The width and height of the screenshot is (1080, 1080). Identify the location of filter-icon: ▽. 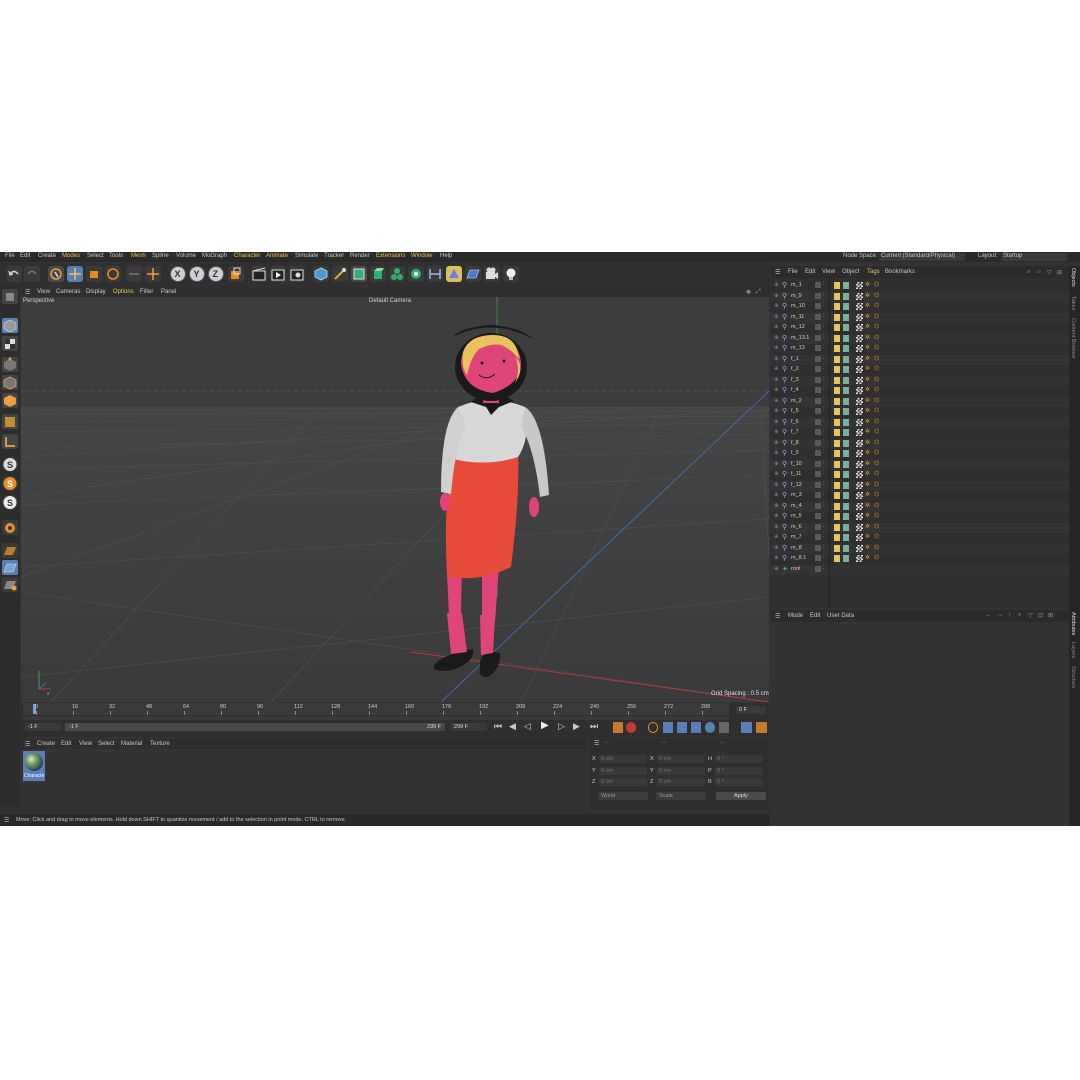
(1049, 272).